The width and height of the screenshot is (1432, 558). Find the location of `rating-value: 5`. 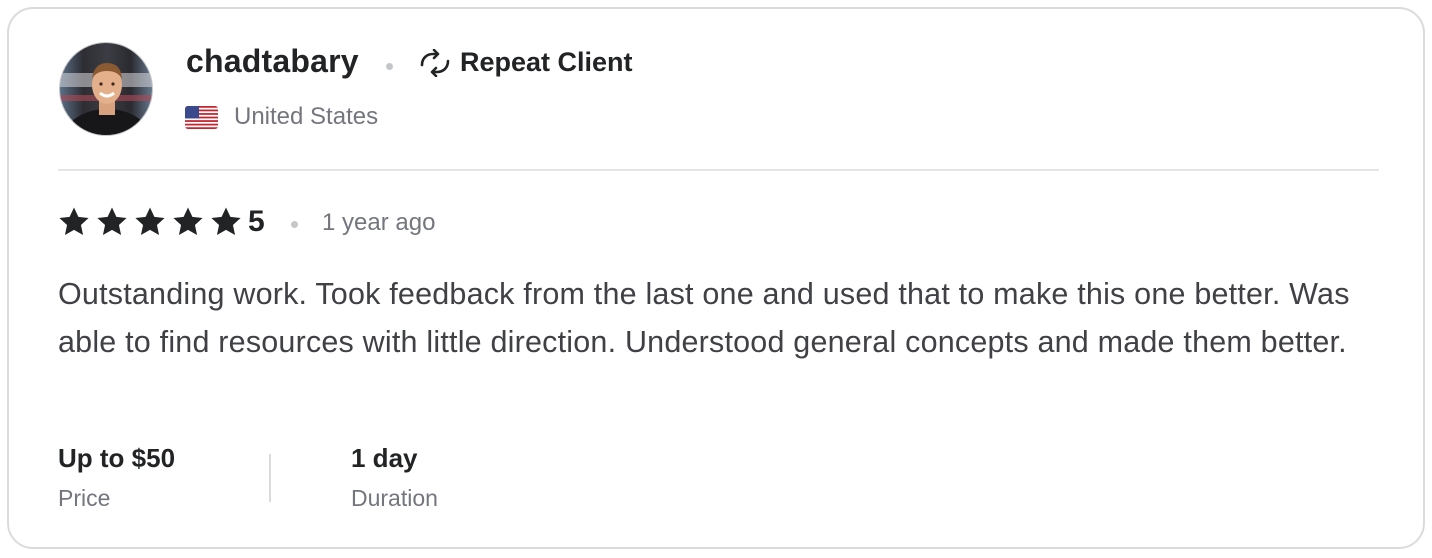

rating-value: 5 is located at coordinates (256, 221).